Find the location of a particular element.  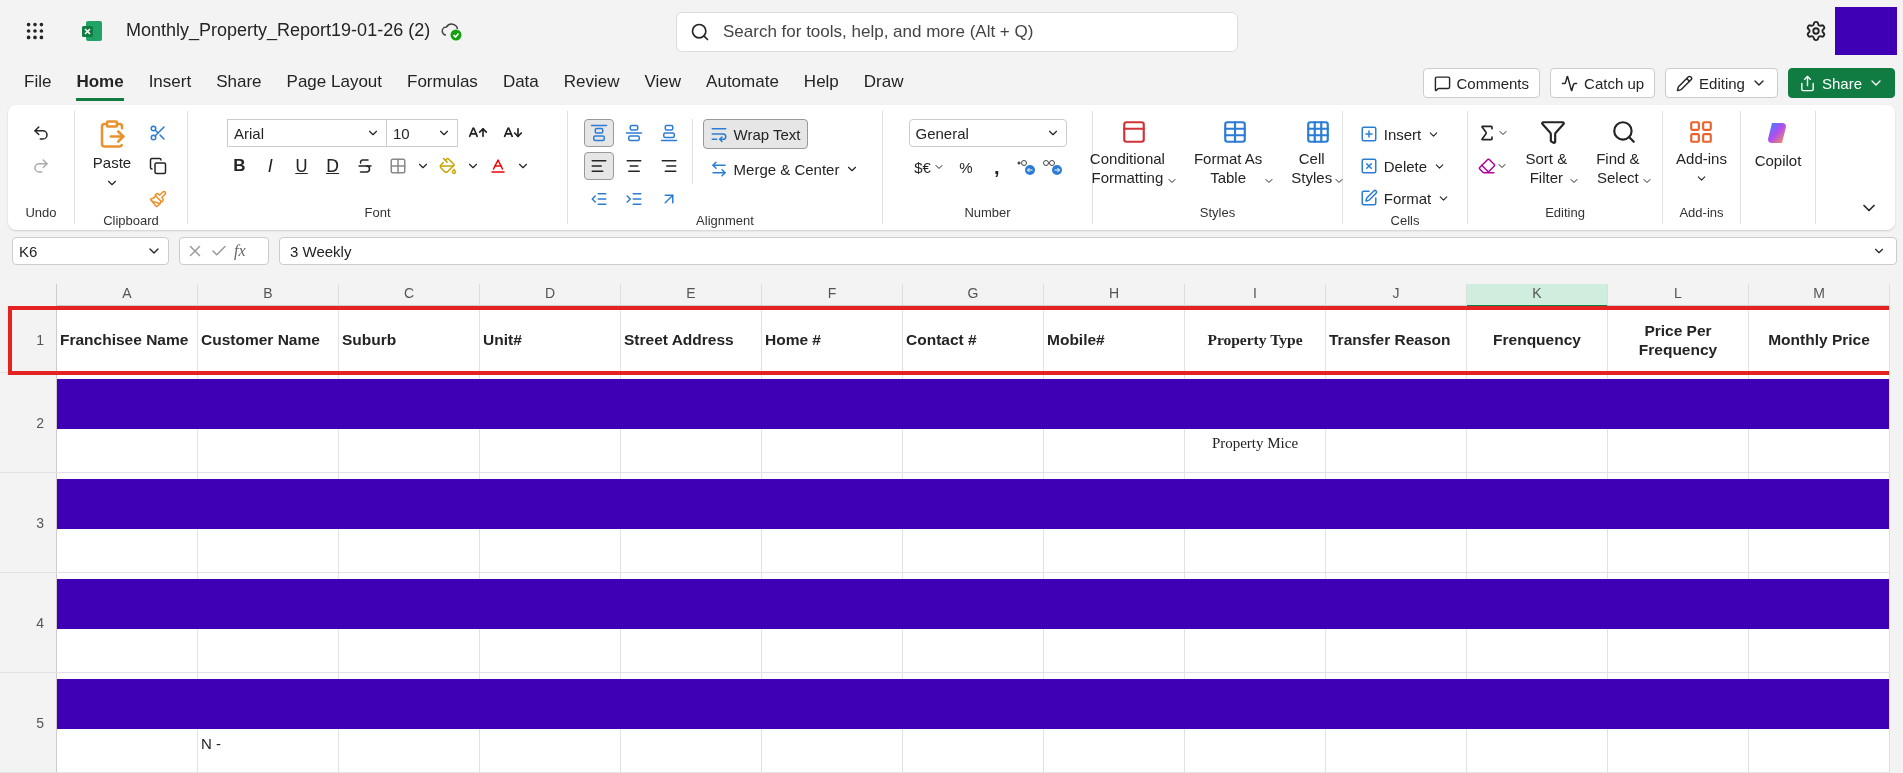

name-box: K6 is located at coordinates (90, 251).